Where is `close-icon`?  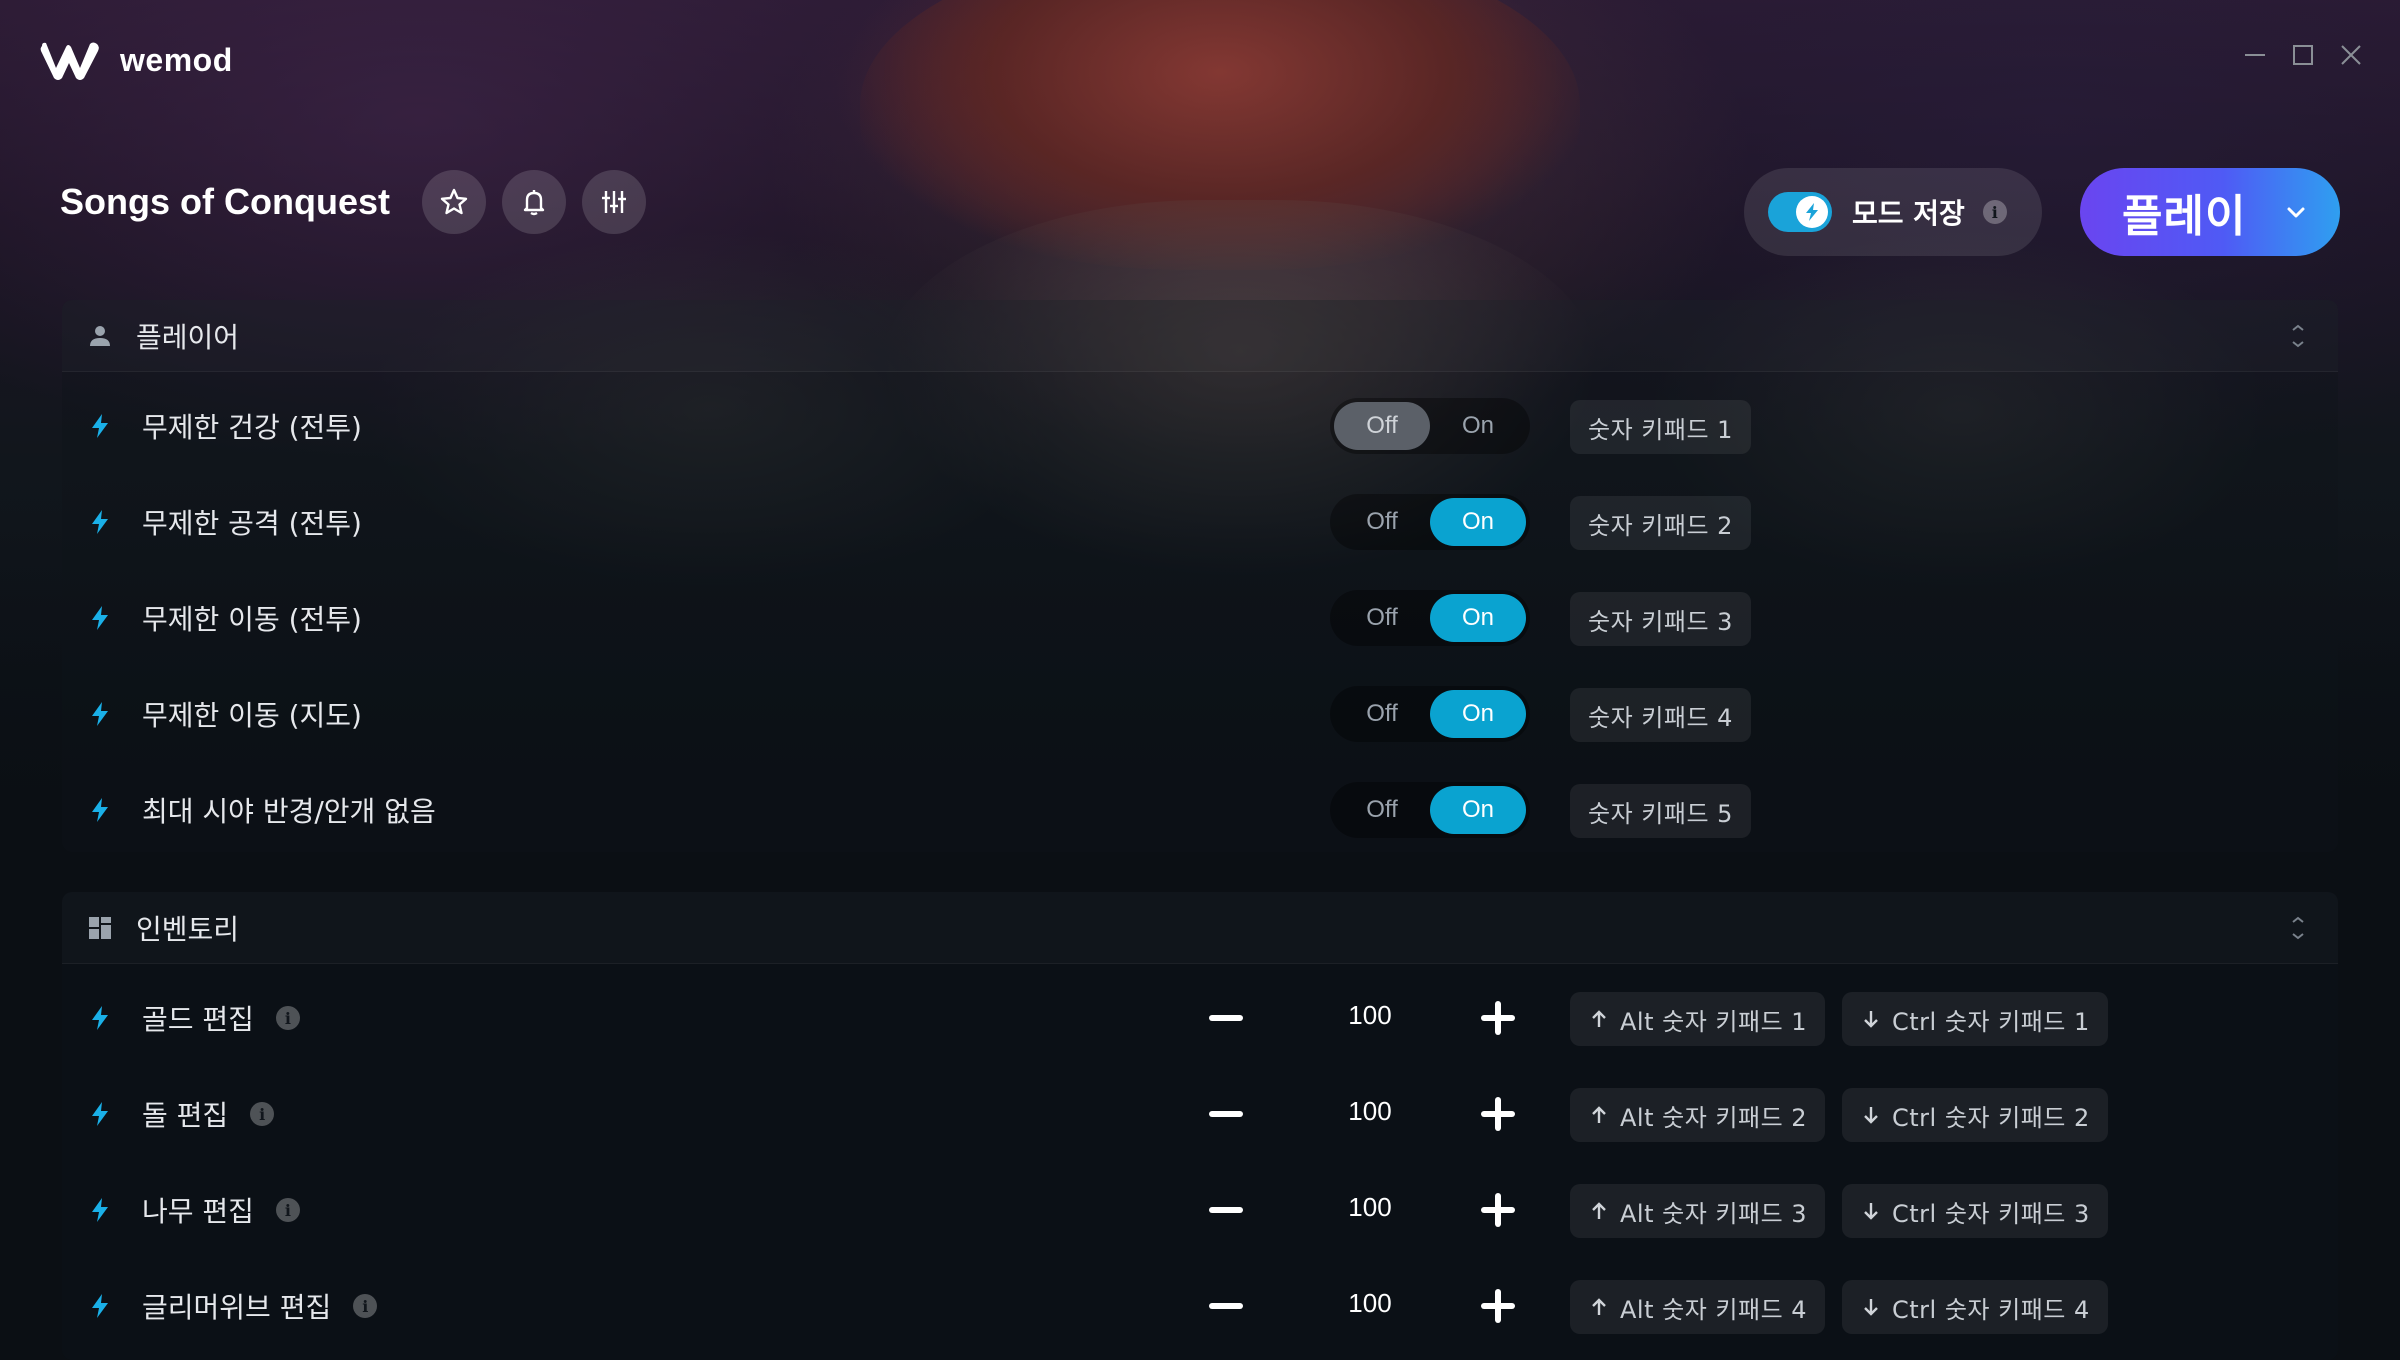 close-icon is located at coordinates (2351, 55).